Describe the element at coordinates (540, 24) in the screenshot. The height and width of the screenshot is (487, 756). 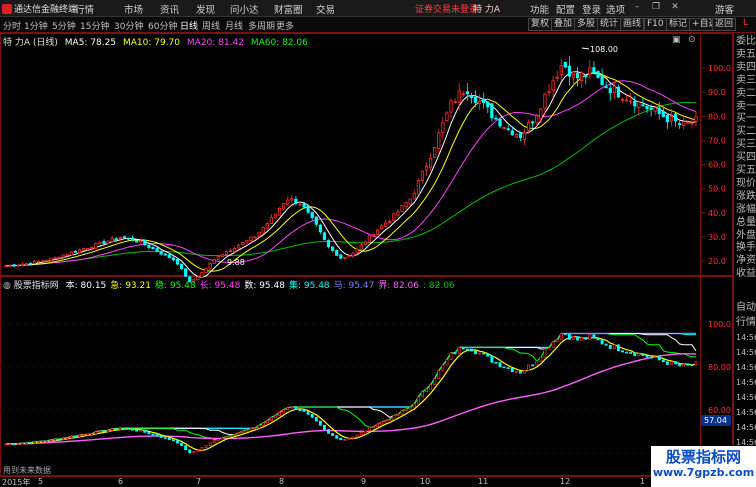
I see `tool-adjust-button: 复权` at that location.